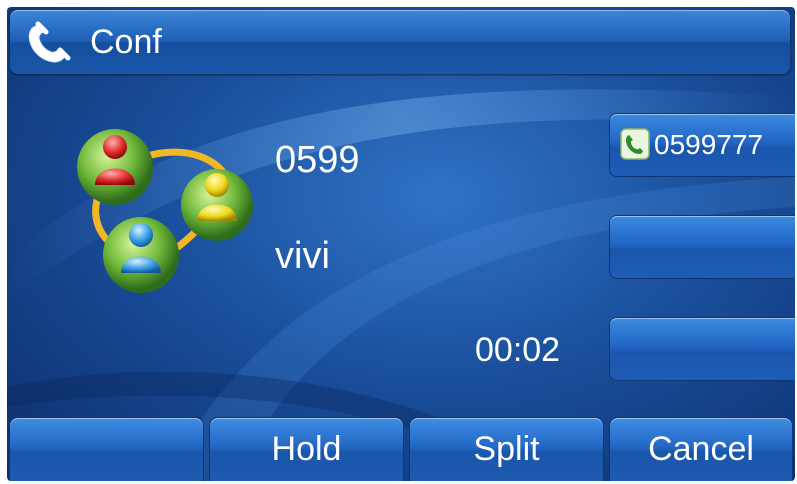 This screenshot has height=484, width=797. Describe the element at coordinates (709, 144) in the screenshot. I see `line-key-label: 0599777` at that location.